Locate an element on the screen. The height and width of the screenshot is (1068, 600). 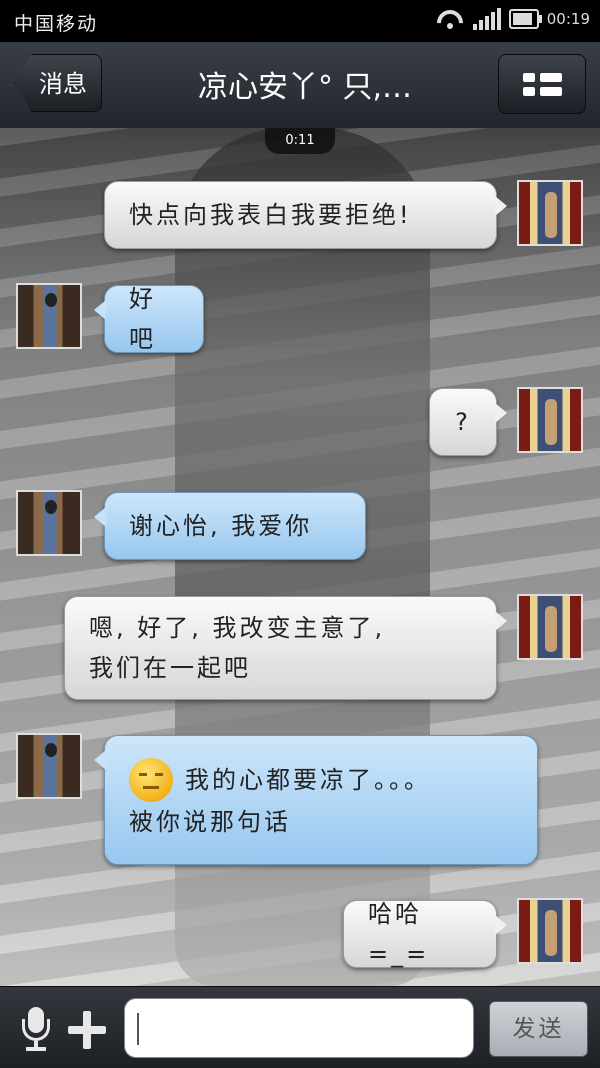
send-button: 发送 is located at coordinates (538, 1029).